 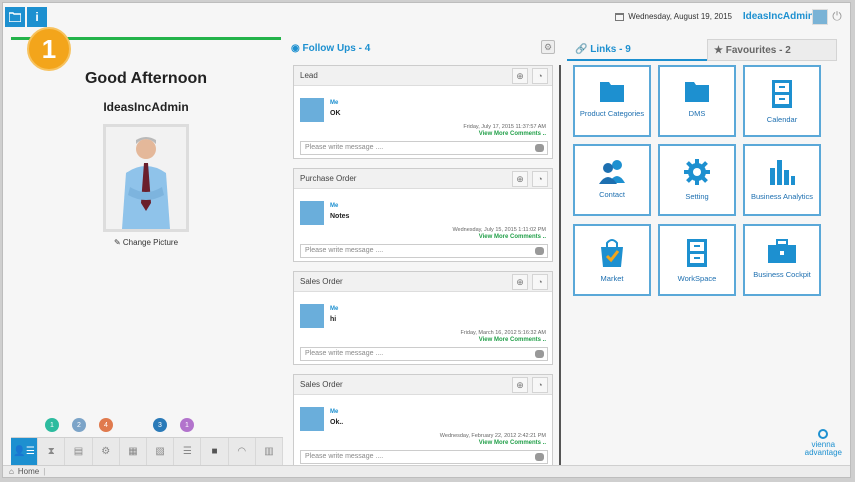 I want to click on document-tool: ▧, so click(x=161, y=451).